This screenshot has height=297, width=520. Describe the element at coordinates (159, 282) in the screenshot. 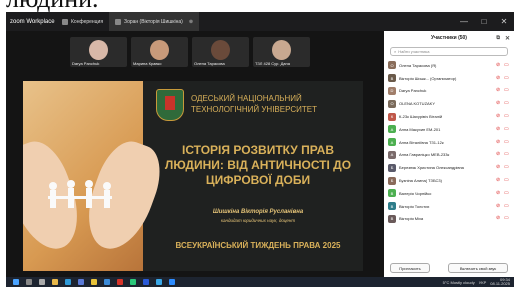

I see `telegram-icon` at that location.